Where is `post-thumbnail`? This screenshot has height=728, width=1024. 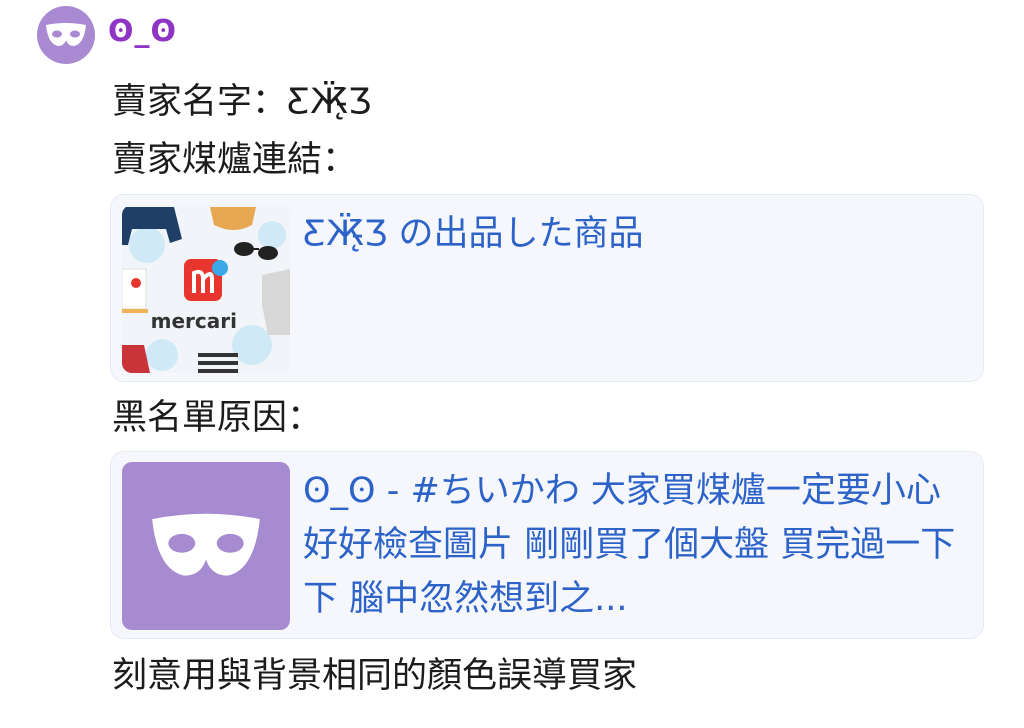
post-thumbnail is located at coordinates (206, 546).